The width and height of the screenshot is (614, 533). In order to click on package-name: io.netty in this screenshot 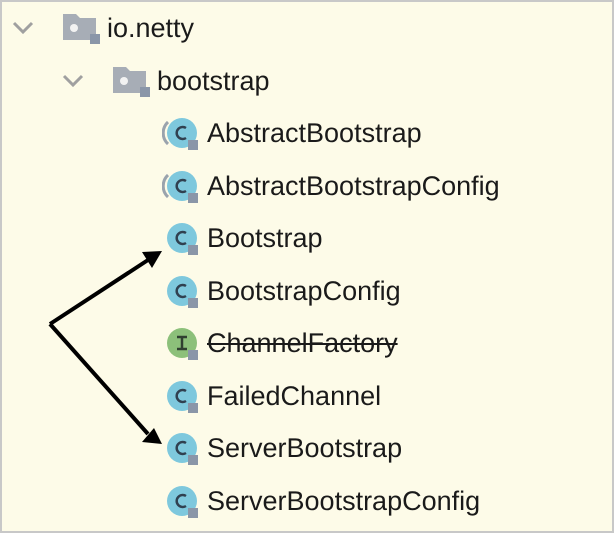, I will do `click(150, 28)`.